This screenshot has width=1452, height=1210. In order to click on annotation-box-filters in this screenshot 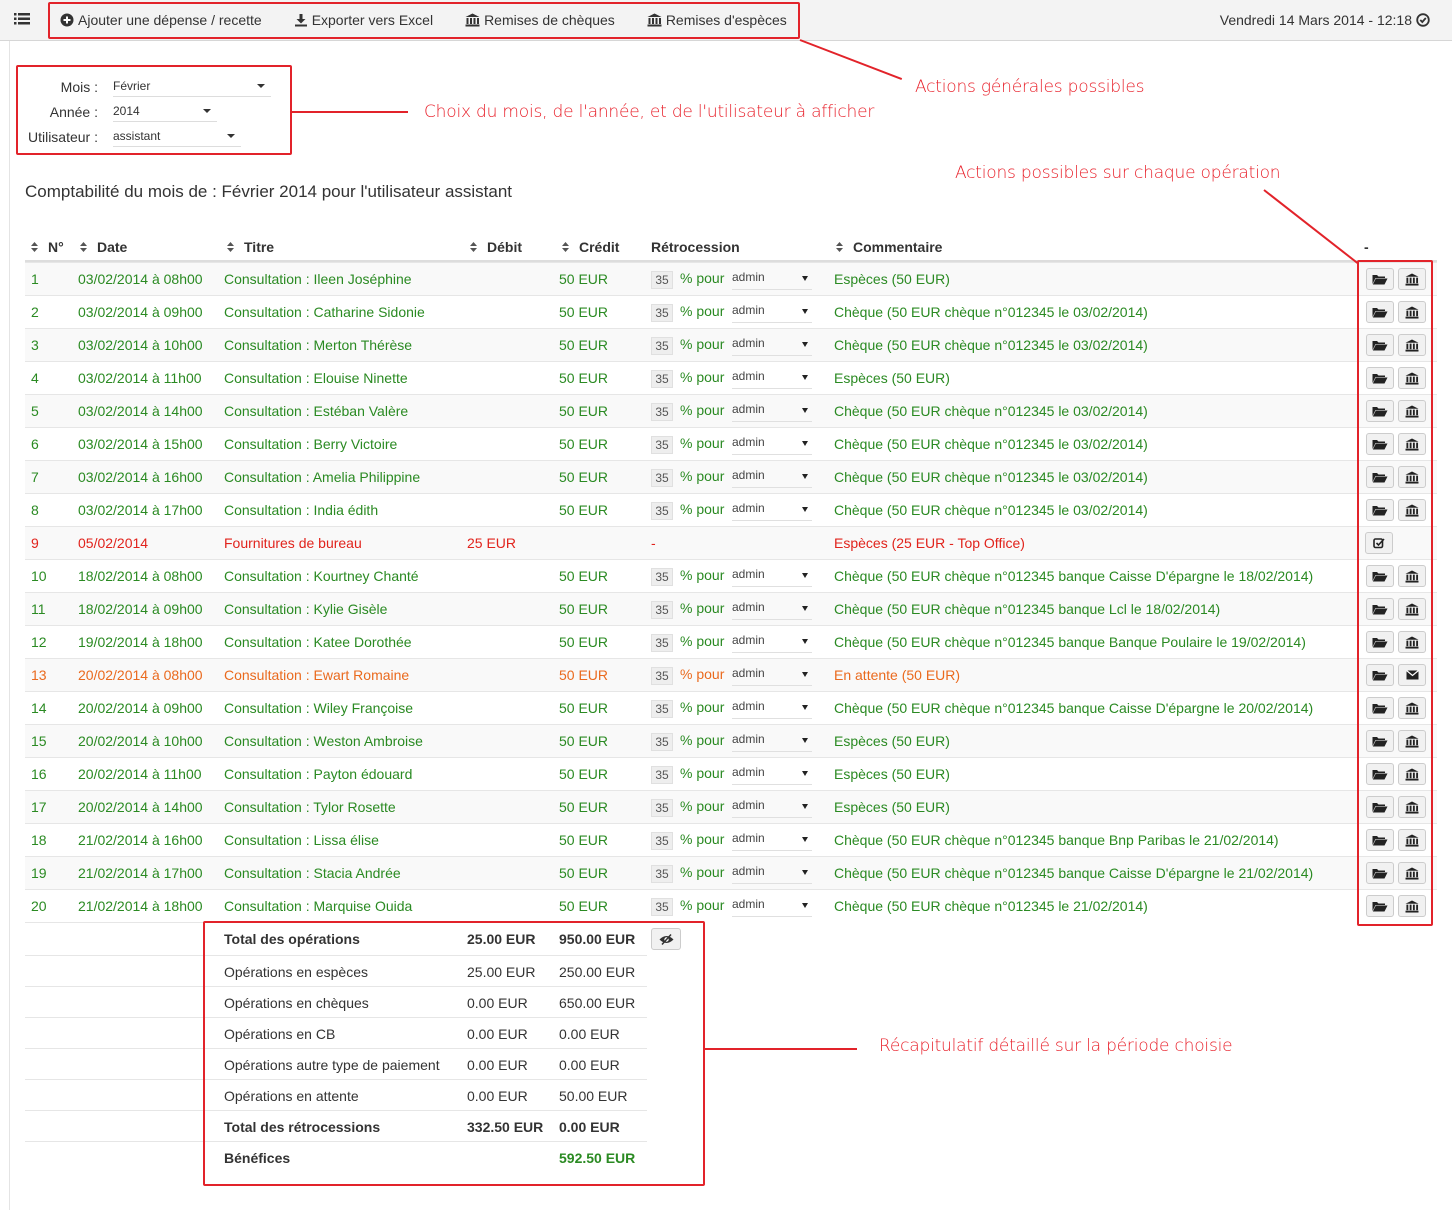, I will do `click(154, 110)`.